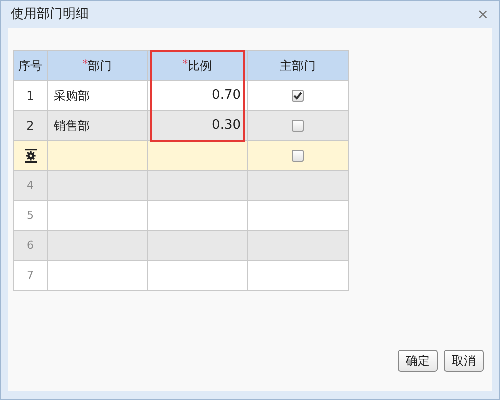  What do you see at coordinates (30, 95) in the screenshot?
I see `row-number: 1` at bounding box center [30, 95].